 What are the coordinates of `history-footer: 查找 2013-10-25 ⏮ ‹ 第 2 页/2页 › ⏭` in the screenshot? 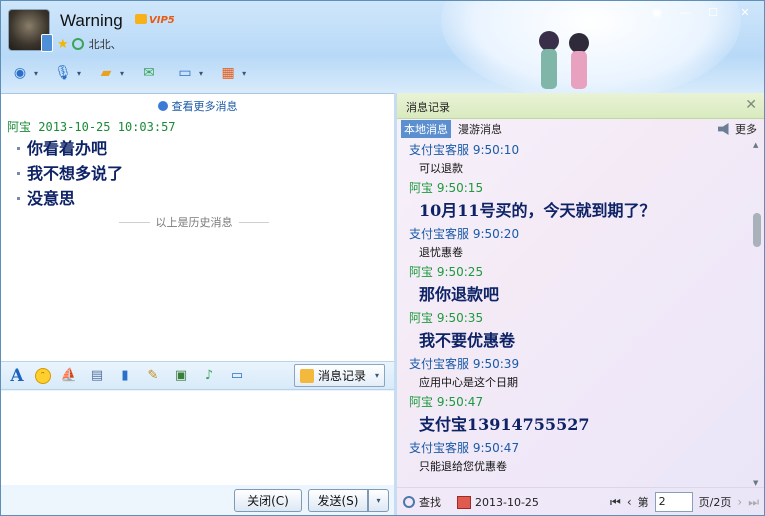 It's located at (580, 501).